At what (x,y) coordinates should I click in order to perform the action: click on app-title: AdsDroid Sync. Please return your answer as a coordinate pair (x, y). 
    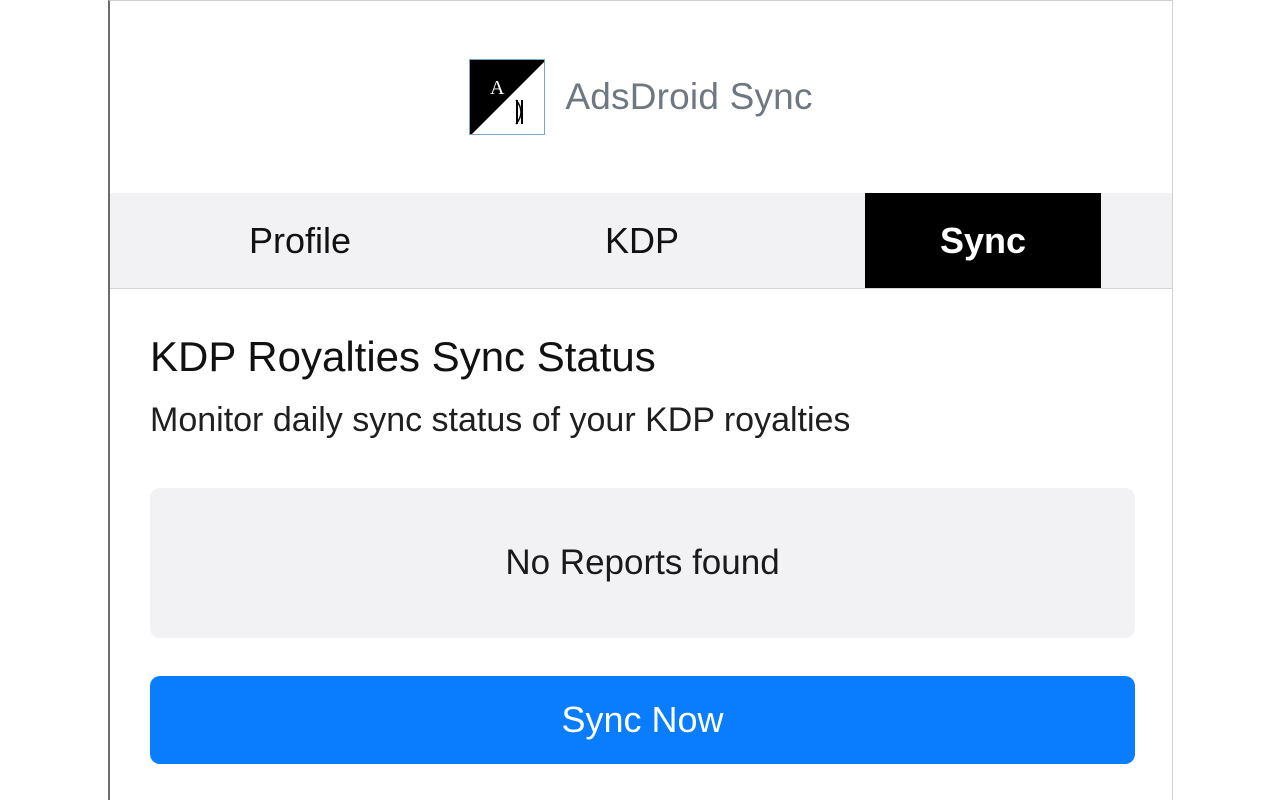
    Looking at the image, I should click on (689, 96).